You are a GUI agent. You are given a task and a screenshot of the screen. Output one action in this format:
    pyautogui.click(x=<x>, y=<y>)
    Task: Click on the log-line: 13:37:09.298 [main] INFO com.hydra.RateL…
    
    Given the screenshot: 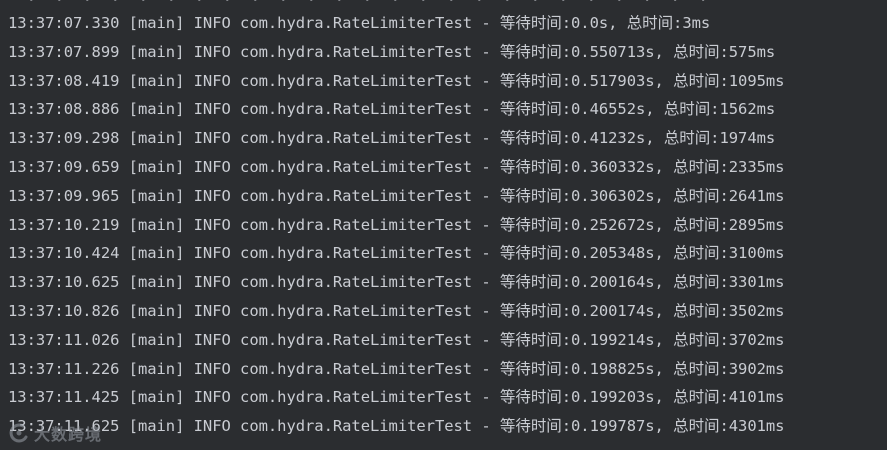 What is the action you would take?
    pyautogui.click(x=392, y=138)
    